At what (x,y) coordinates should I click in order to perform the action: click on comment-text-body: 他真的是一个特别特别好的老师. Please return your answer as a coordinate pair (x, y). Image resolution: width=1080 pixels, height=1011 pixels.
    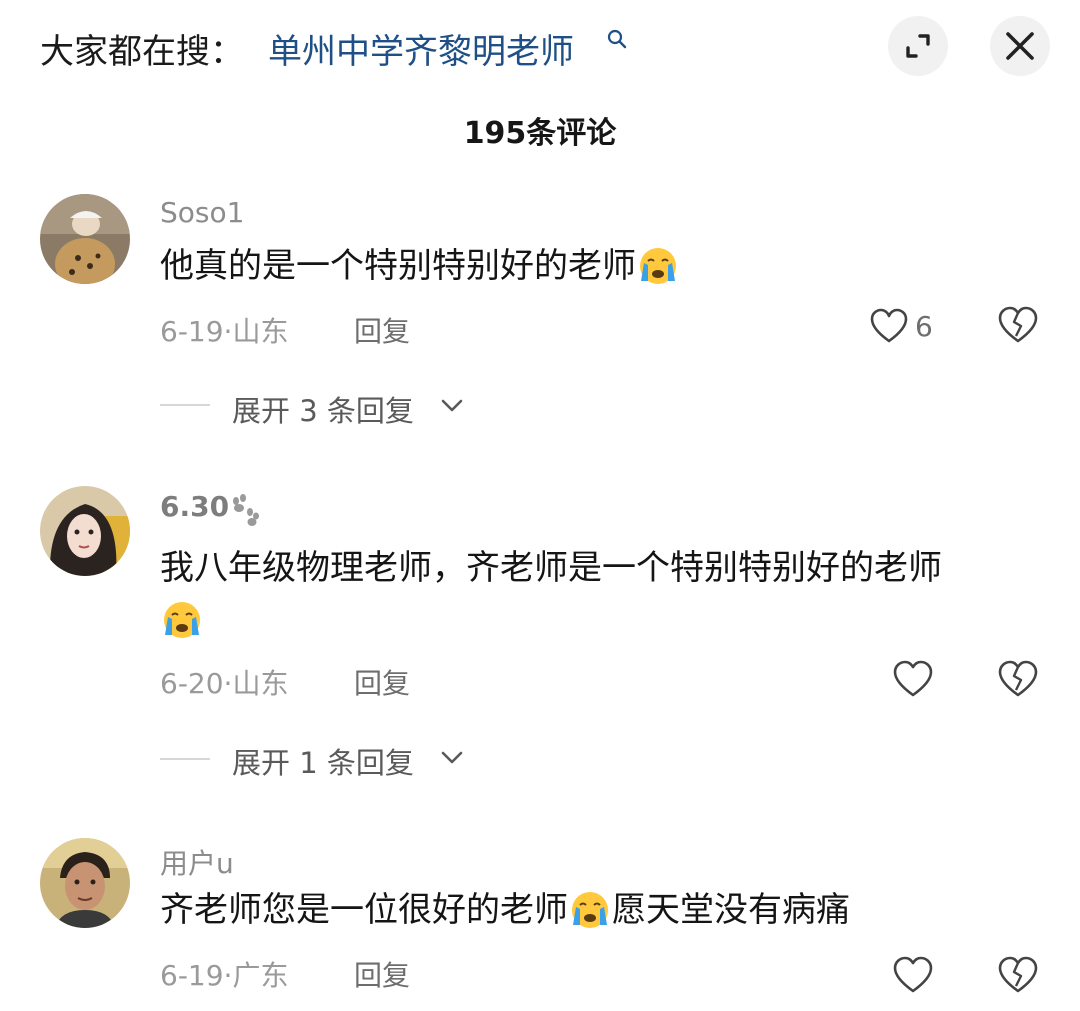
    Looking at the image, I should click on (398, 266).